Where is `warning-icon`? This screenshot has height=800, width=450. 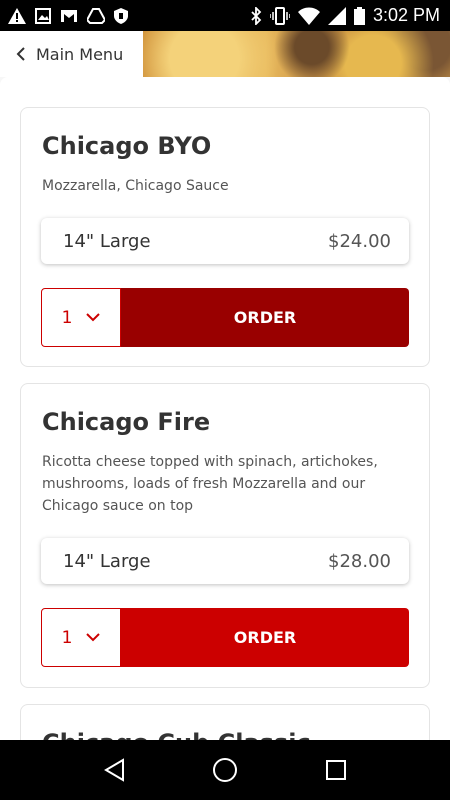 warning-icon is located at coordinates (17, 15).